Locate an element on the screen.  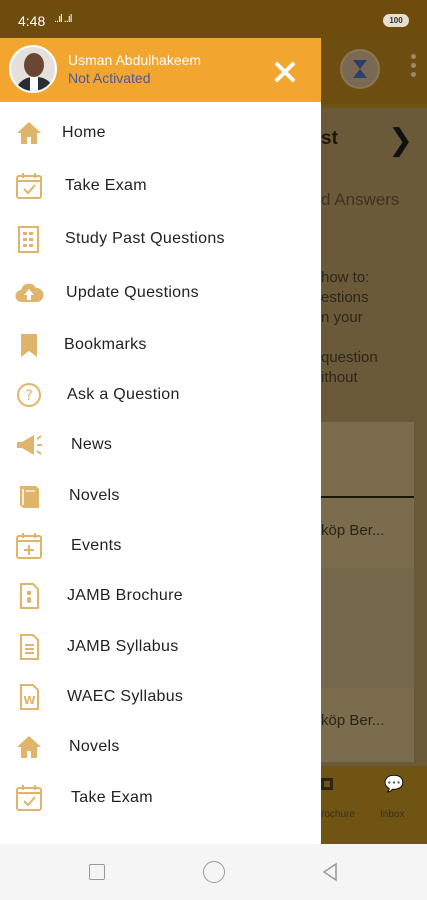
drawer-item-update-questions: Update Questions is located at coordinates (160, 293).